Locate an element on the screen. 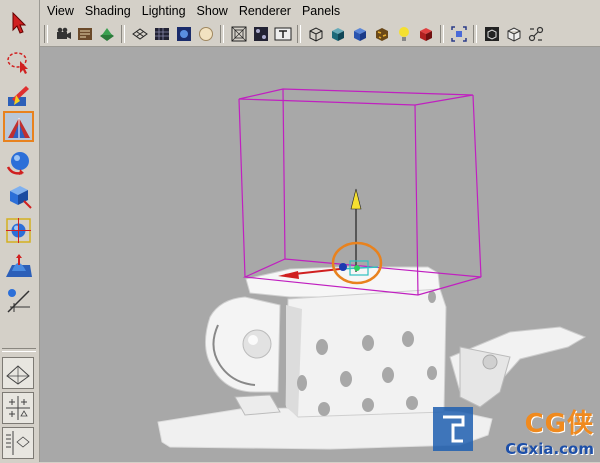  isolate-icon is located at coordinates (206, 34).